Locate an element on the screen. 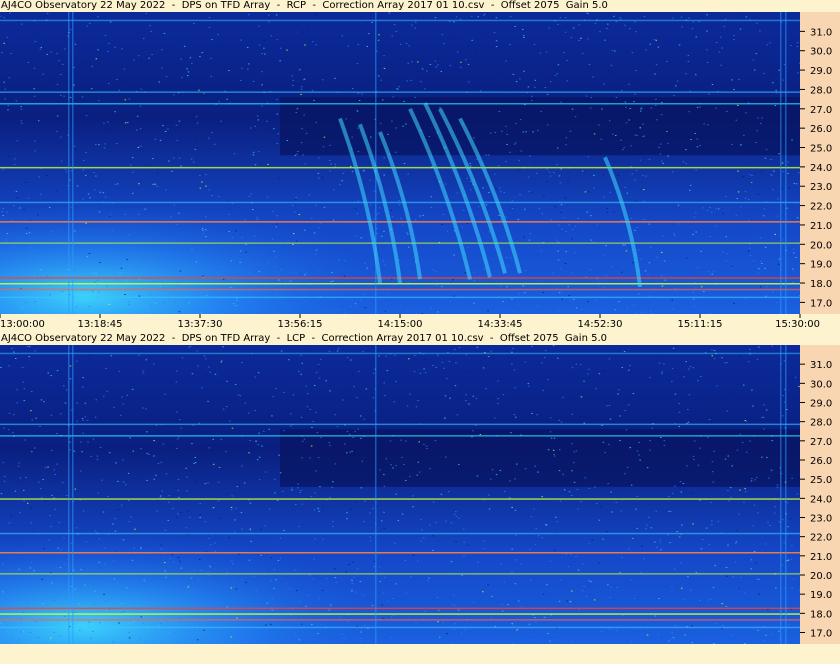 The height and width of the screenshot is (664, 840). interference-line is located at coordinates (400, 533).